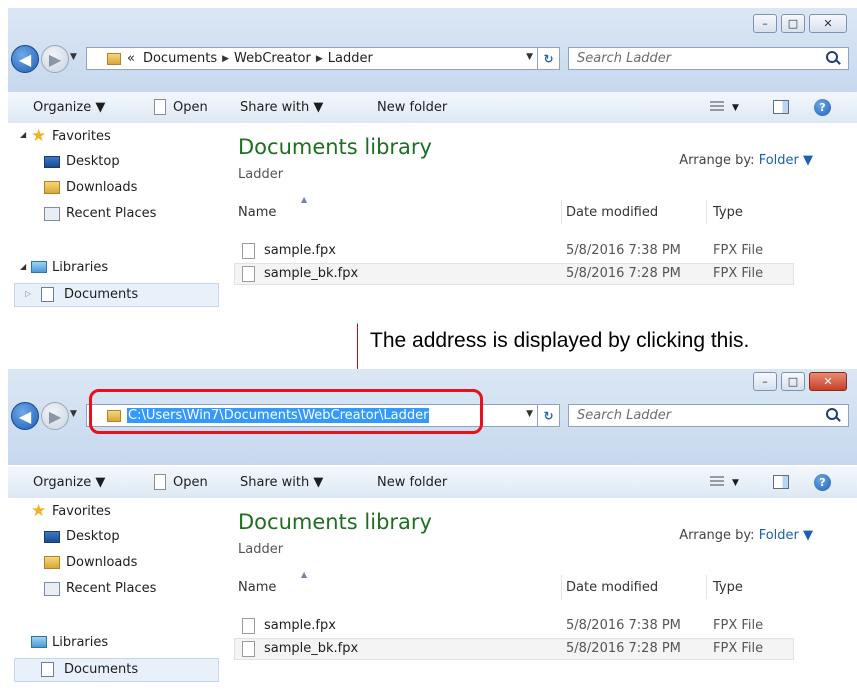  I want to click on library-title: Documents library, so click(335, 522).